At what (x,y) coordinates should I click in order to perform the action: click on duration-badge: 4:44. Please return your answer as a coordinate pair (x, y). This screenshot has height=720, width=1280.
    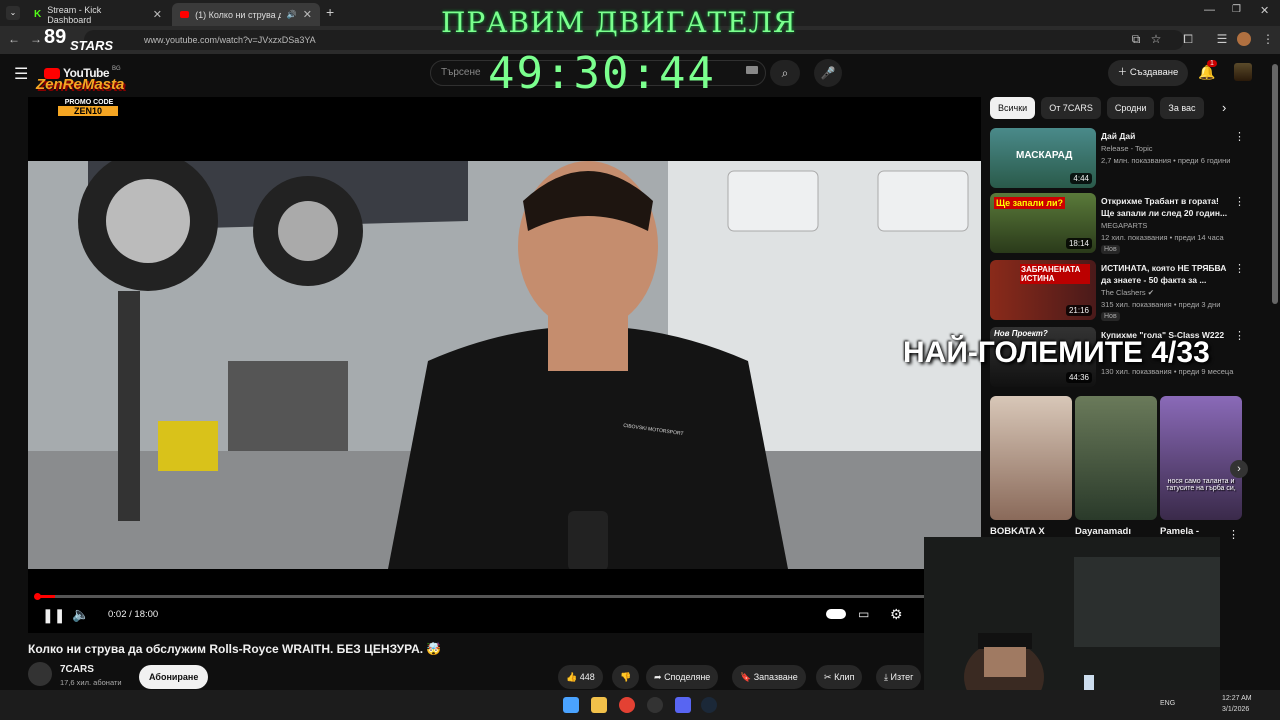
    Looking at the image, I should click on (1081, 178).